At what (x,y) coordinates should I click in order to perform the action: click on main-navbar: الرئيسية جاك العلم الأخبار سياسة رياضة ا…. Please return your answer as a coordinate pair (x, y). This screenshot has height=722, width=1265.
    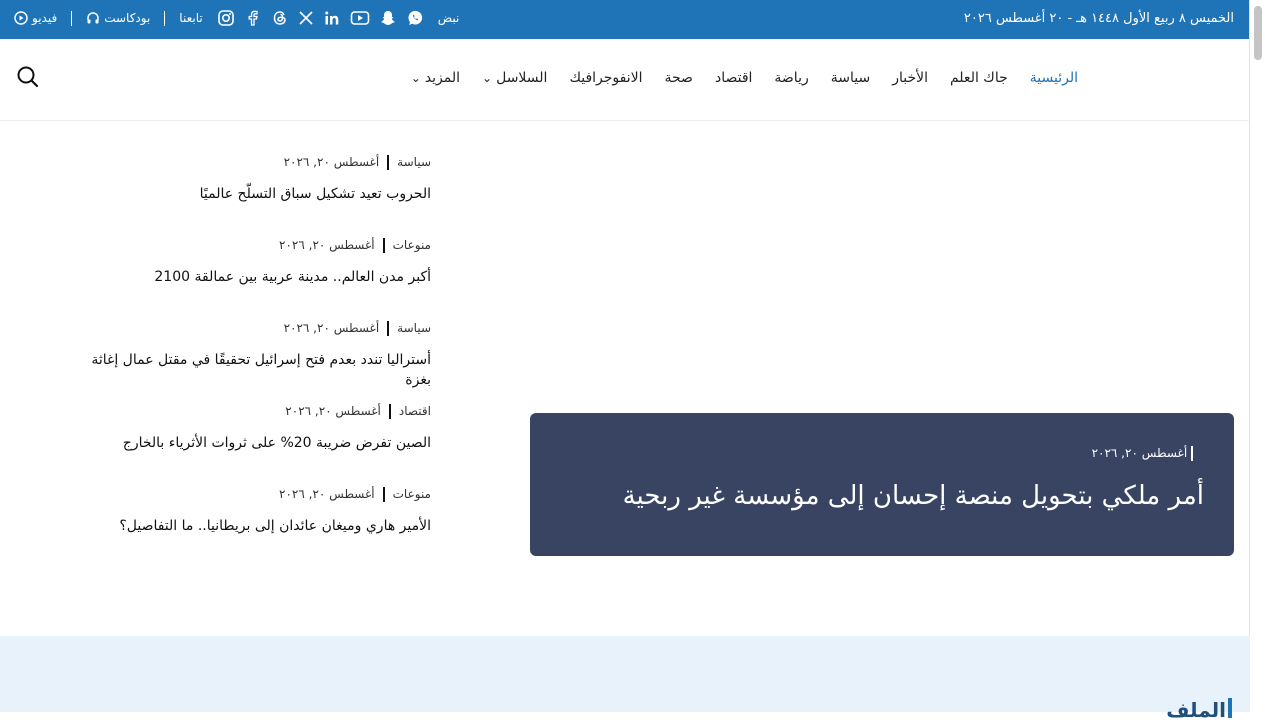
    Looking at the image, I should click on (625, 80).